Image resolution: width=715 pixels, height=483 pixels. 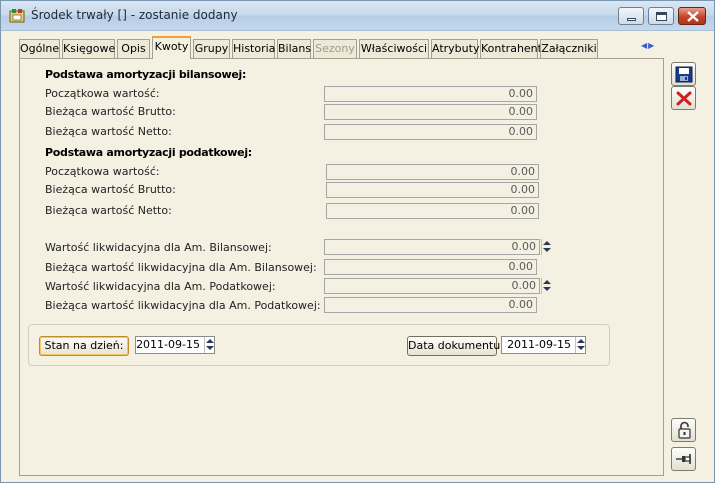 What do you see at coordinates (631, 19) in the screenshot?
I see `minimize-icon` at bounding box center [631, 19].